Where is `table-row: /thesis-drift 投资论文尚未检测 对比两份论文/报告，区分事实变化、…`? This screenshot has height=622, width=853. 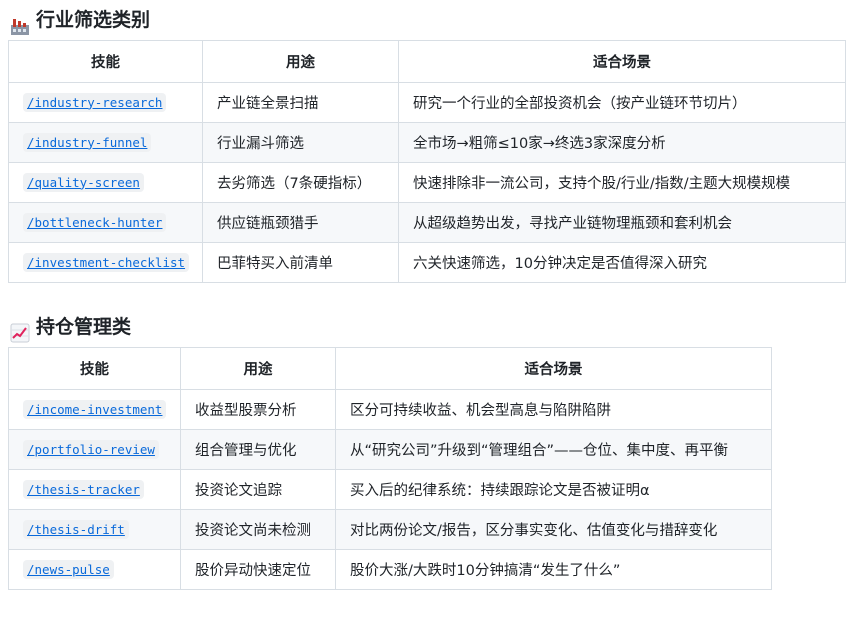
table-row: /thesis-drift 投资论文尚未检测 对比两份论文/报告，区分事实变化、… is located at coordinates (390, 529).